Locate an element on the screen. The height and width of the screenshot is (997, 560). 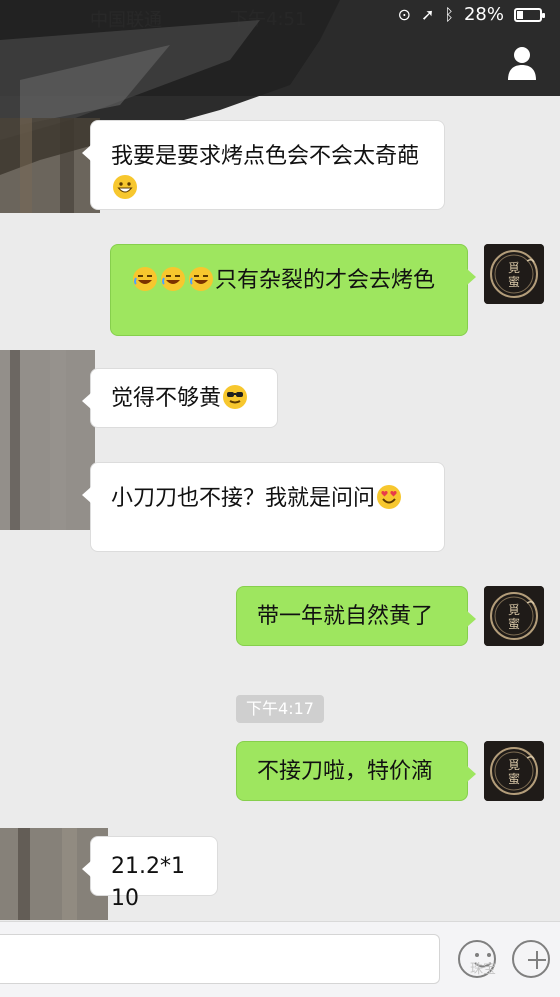
message-text: 不接刀啦，特价滴 is located at coordinates (345, 771).